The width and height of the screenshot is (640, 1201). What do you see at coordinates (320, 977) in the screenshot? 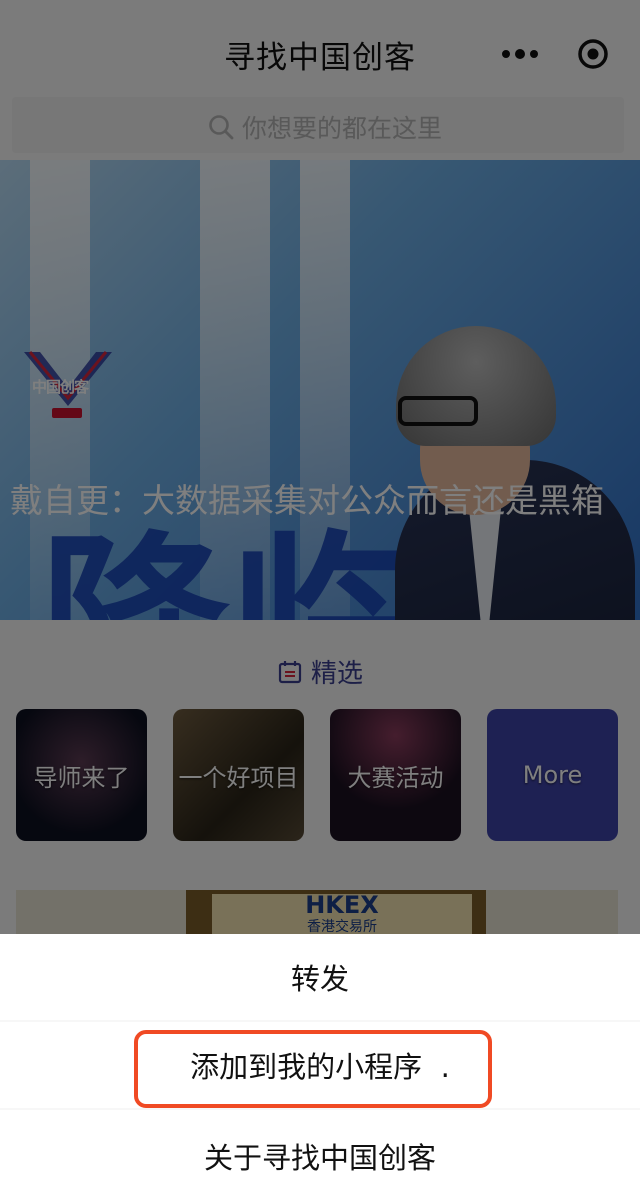
I see `action-share: 转发` at bounding box center [320, 977].